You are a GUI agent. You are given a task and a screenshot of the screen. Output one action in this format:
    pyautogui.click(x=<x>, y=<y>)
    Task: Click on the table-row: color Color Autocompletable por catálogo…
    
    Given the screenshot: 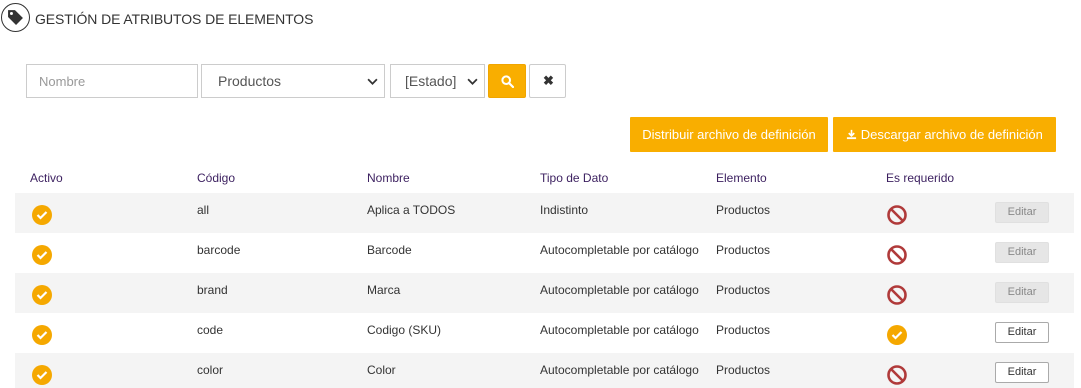 What is the action you would take?
    pyautogui.click(x=544, y=370)
    